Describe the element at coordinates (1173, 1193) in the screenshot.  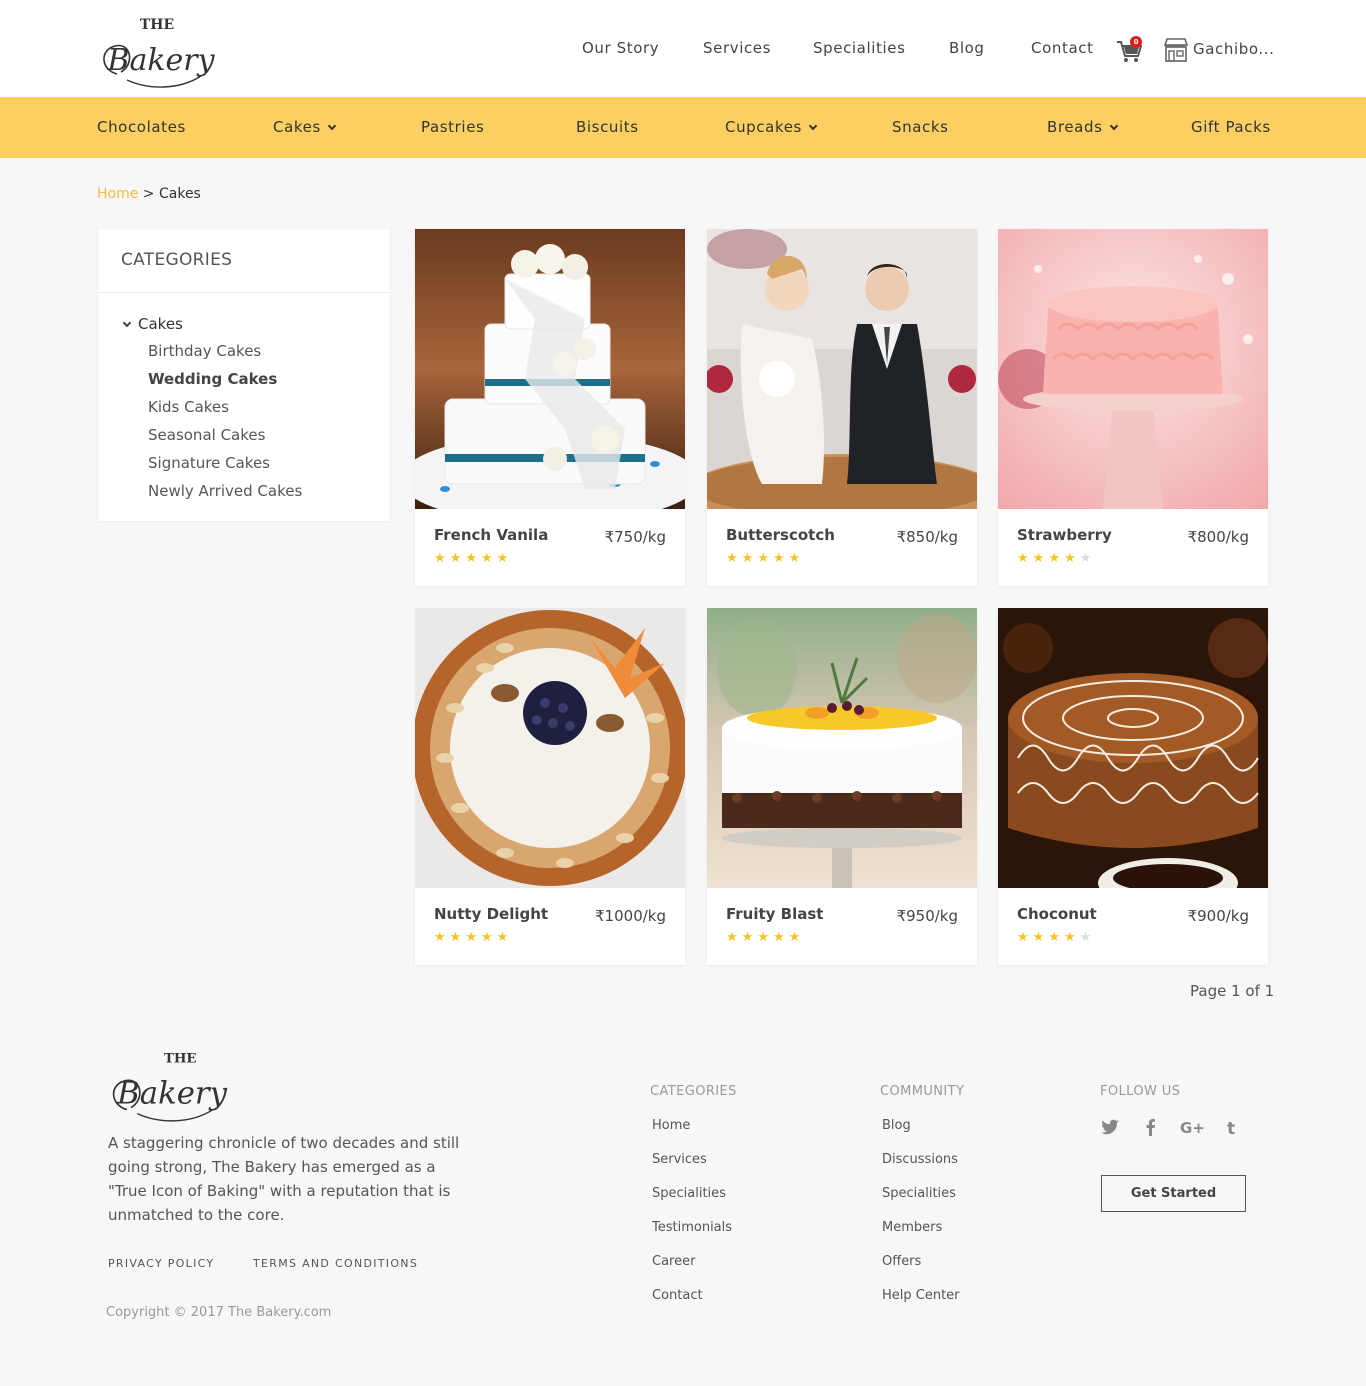
I see `get-started-button: Get Started` at that location.